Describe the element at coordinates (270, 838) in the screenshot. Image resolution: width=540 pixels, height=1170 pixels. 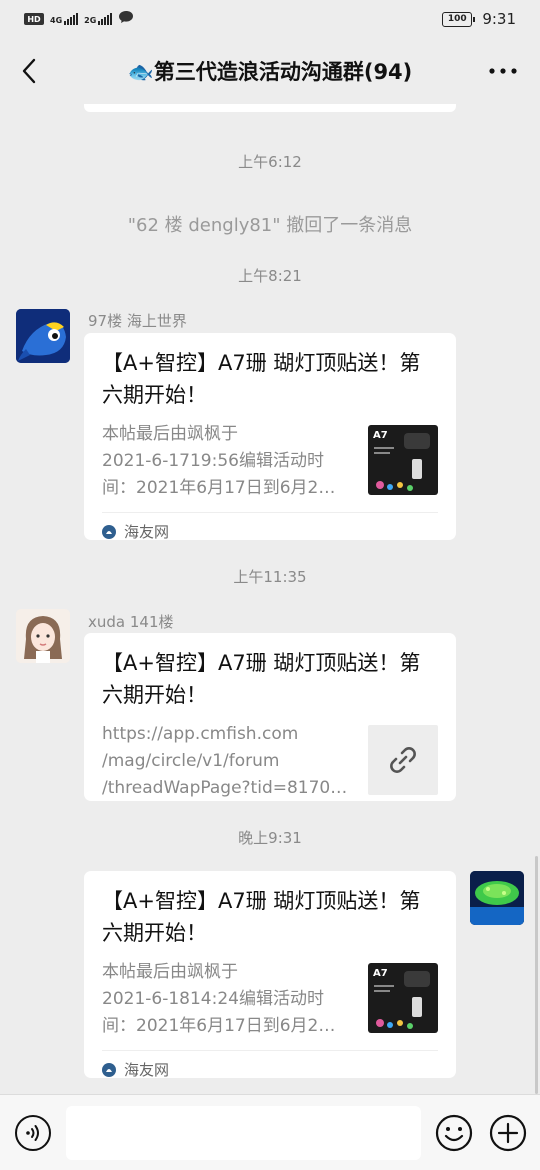
I see `timestamp: 晚上9:31` at that location.